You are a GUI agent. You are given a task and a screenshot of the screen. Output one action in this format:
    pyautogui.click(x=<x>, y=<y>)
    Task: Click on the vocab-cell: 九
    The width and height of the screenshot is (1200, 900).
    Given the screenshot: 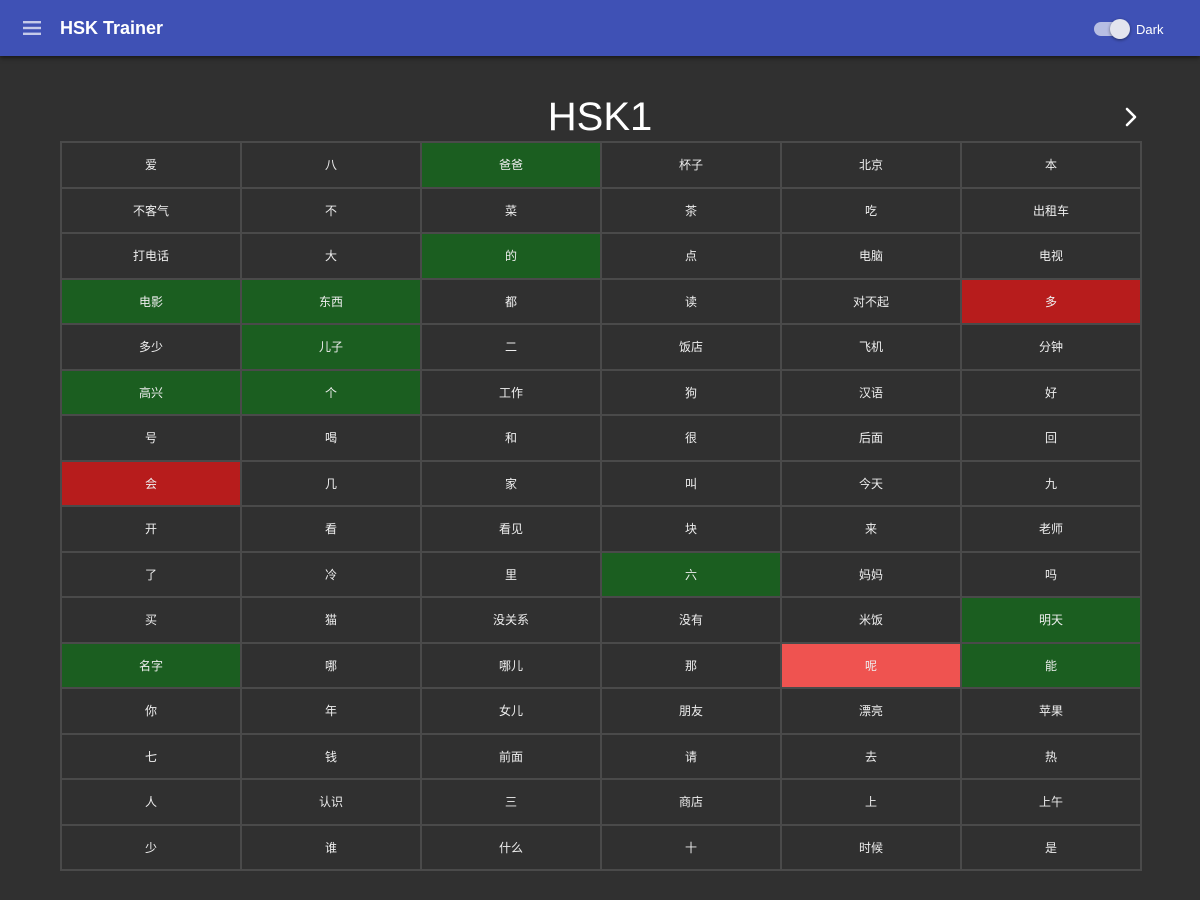 What is the action you would take?
    pyautogui.click(x=1051, y=483)
    